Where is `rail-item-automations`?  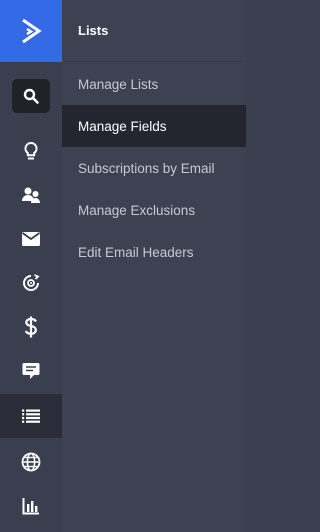
rail-item-automations is located at coordinates (31, 283).